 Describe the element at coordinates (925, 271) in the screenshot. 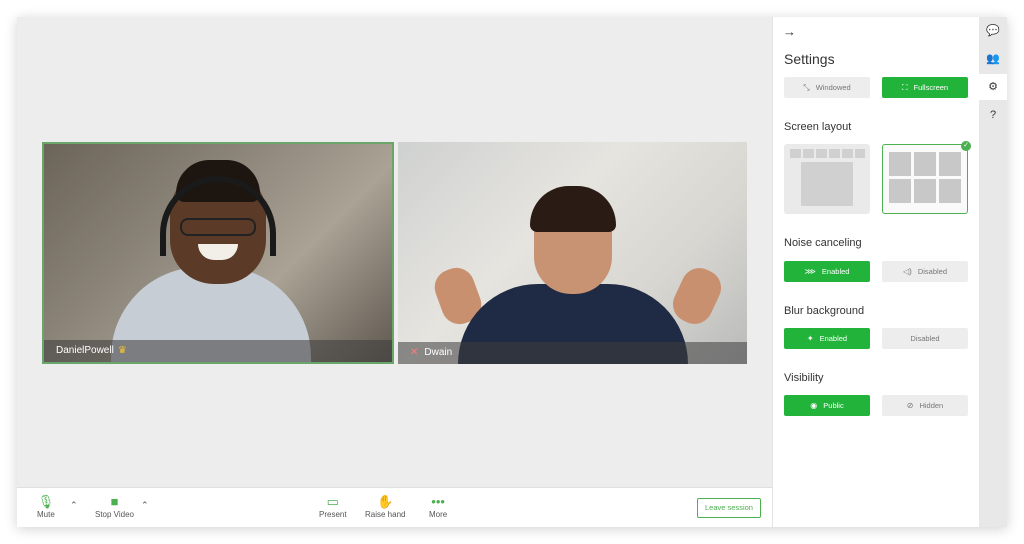

I see `noise-canceling-disabled-button: ◁) Disabled` at that location.